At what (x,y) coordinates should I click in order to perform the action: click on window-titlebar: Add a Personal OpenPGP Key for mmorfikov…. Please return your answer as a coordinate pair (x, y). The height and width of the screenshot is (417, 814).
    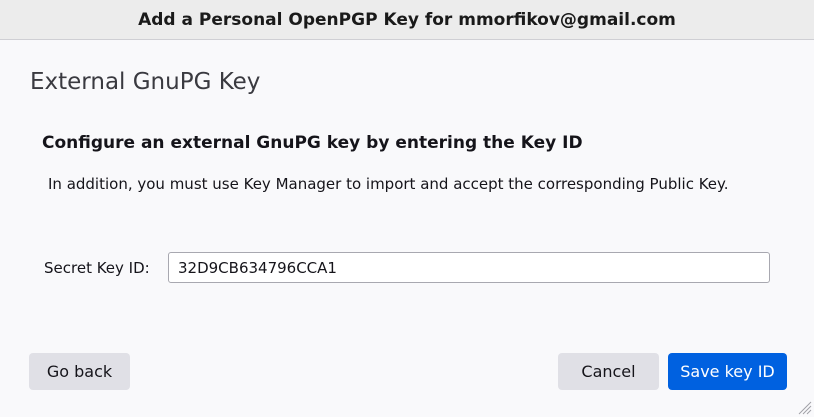
    Looking at the image, I should click on (407, 20).